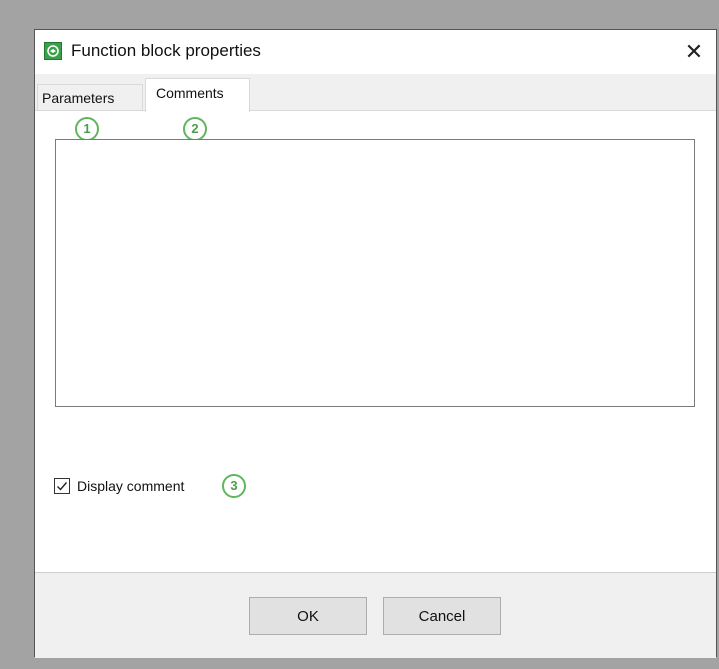 This screenshot has width=719, height=669. Describe the element at coordinates (234, 486) in the screenshot. I see `callout-badge-3: 3` at that location.